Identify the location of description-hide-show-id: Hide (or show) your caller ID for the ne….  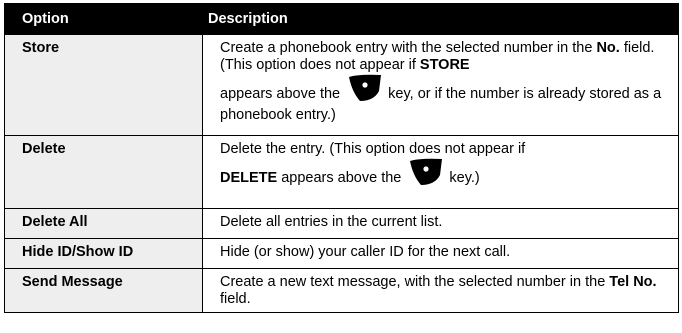
(440, 253).